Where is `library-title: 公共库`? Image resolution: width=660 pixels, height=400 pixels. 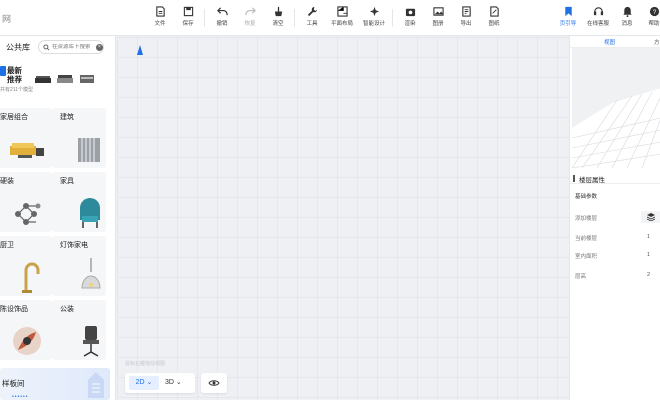
library-title: 公共库 is located at coordinates (18, 47).